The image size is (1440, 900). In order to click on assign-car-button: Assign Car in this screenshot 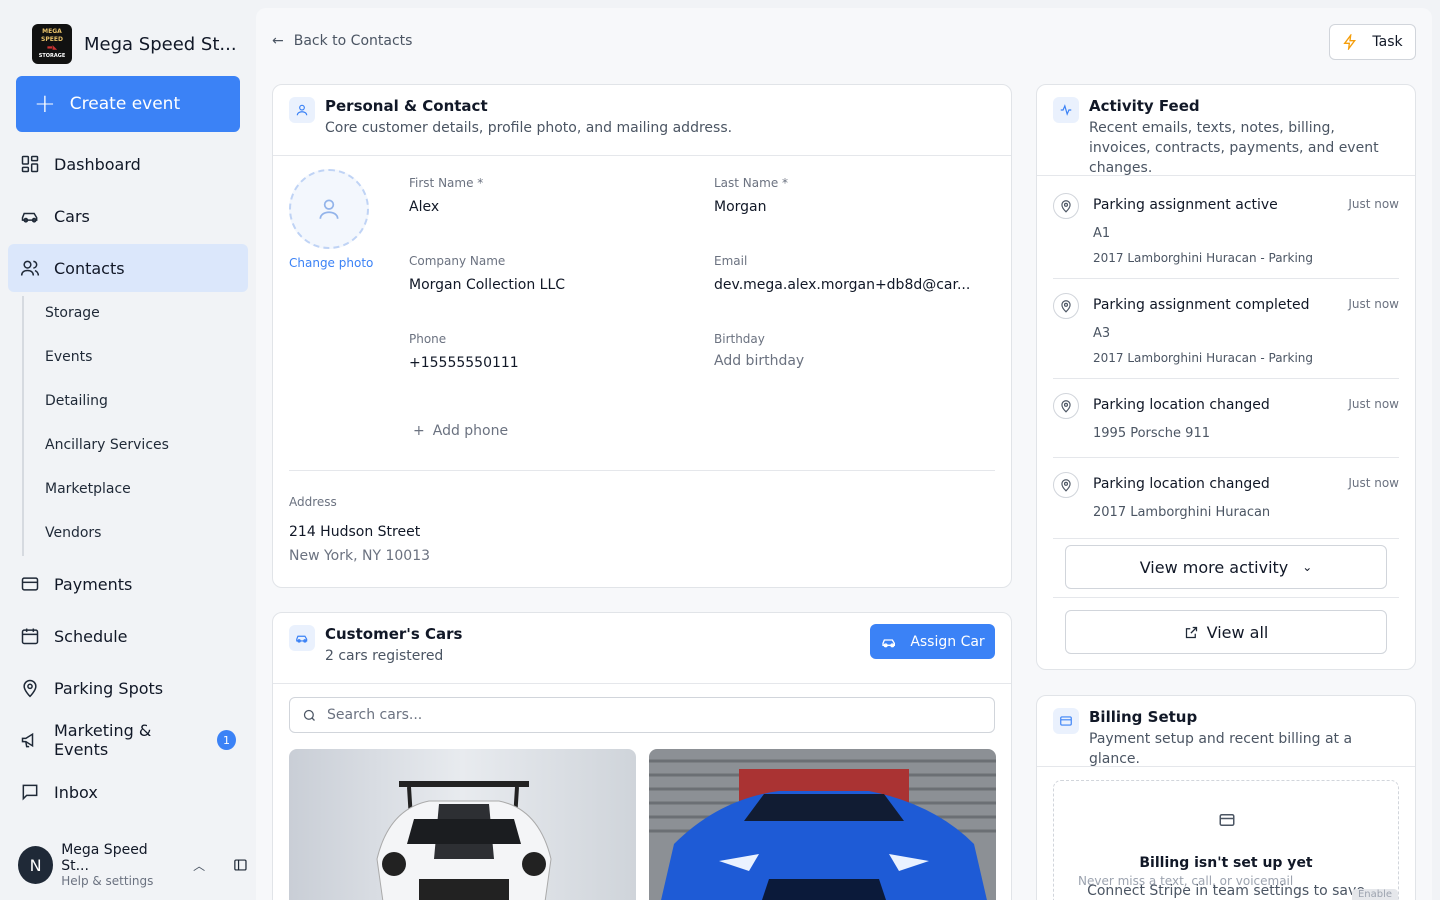, I will do `click(932, 641)`.